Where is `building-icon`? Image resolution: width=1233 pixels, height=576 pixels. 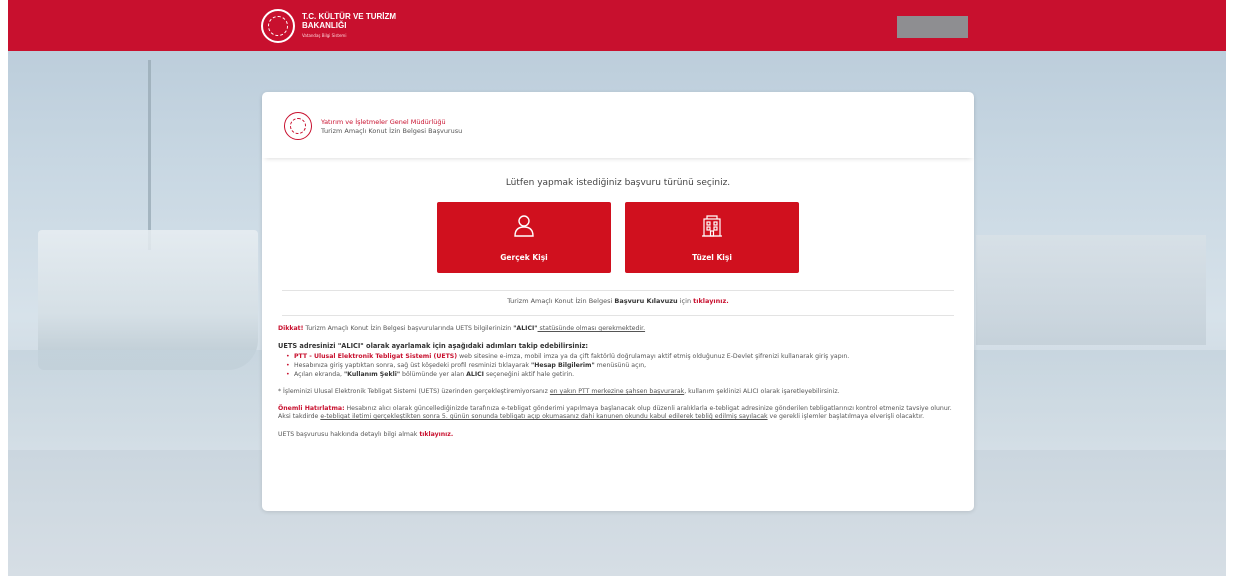
building-icon is located at coordinates (712, 226).